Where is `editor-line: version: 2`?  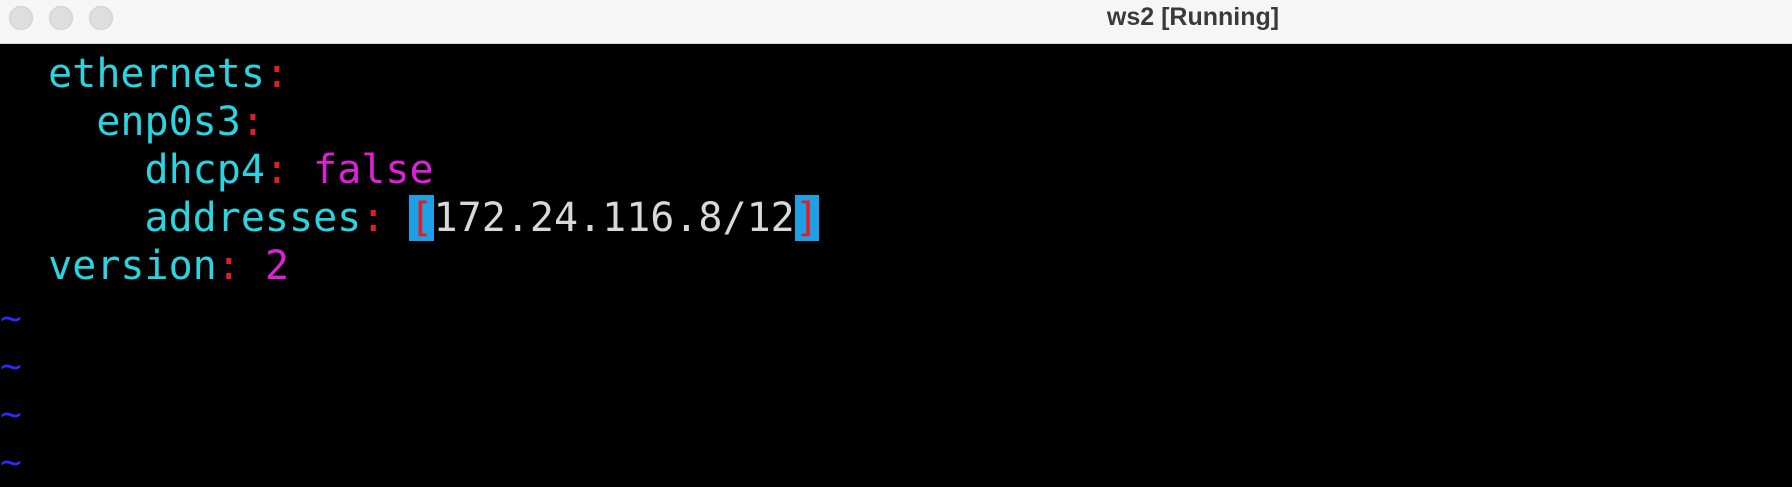 editor-line: version: 2 is located at coordinates (144, 266).